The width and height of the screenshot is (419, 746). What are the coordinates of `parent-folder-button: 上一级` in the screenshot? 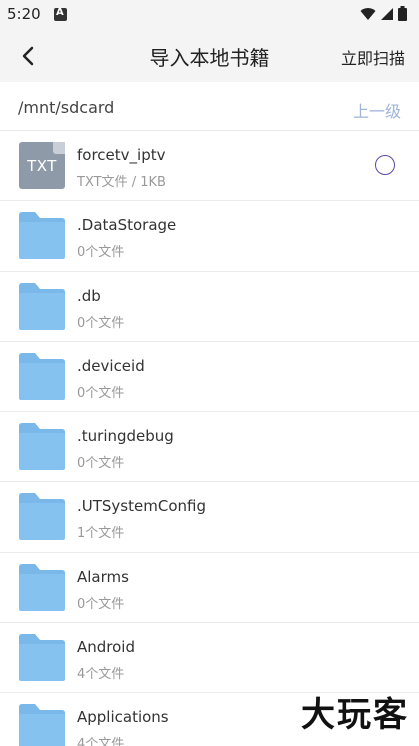 It's located at (377, 110).